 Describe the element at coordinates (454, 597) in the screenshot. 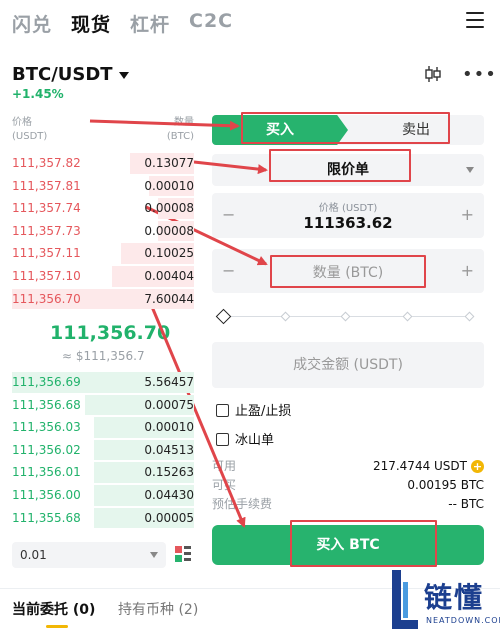

I see `watermark-brand: 链懂` at that location.